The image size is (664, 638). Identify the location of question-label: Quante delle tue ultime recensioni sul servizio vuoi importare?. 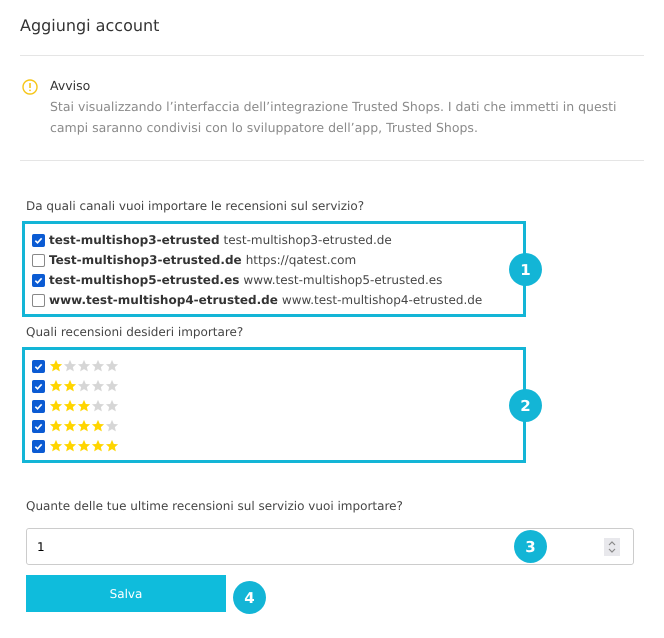
(215, 506).